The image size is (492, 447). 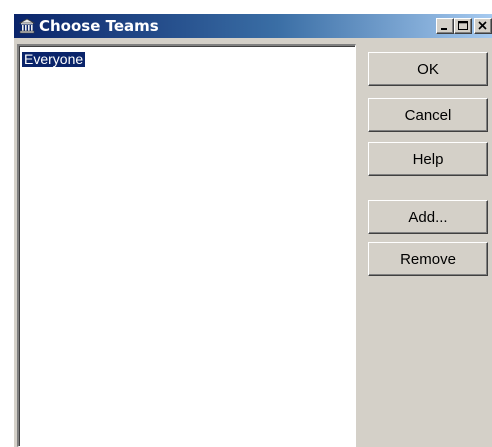 I want to click on ok-button: OK, so click(x=428, y=69).